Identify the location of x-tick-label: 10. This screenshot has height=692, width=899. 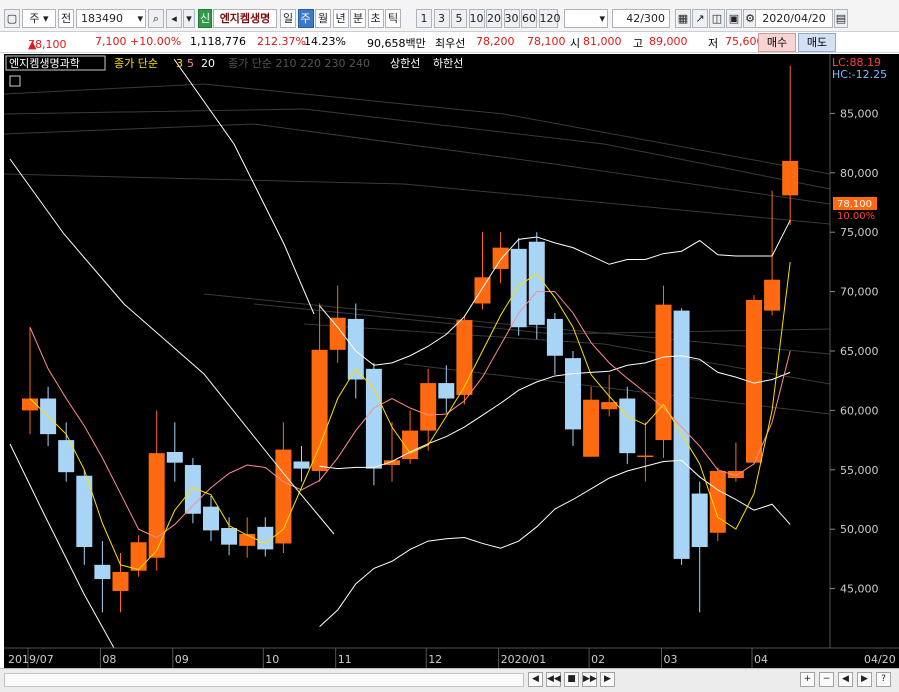
(272, 659).